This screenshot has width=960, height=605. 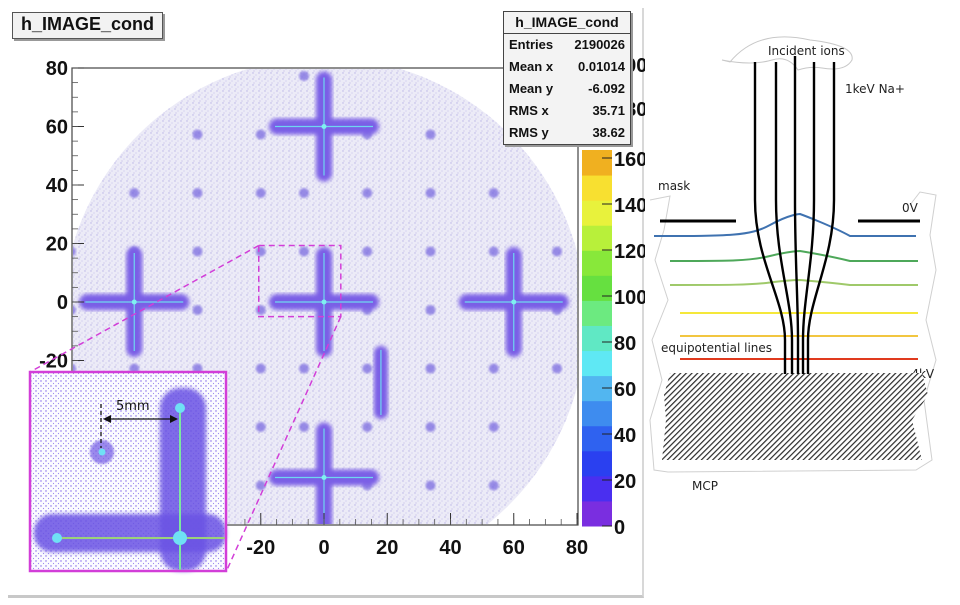 I want to click on stats-value: -6.092, so click(x=606, y=88).